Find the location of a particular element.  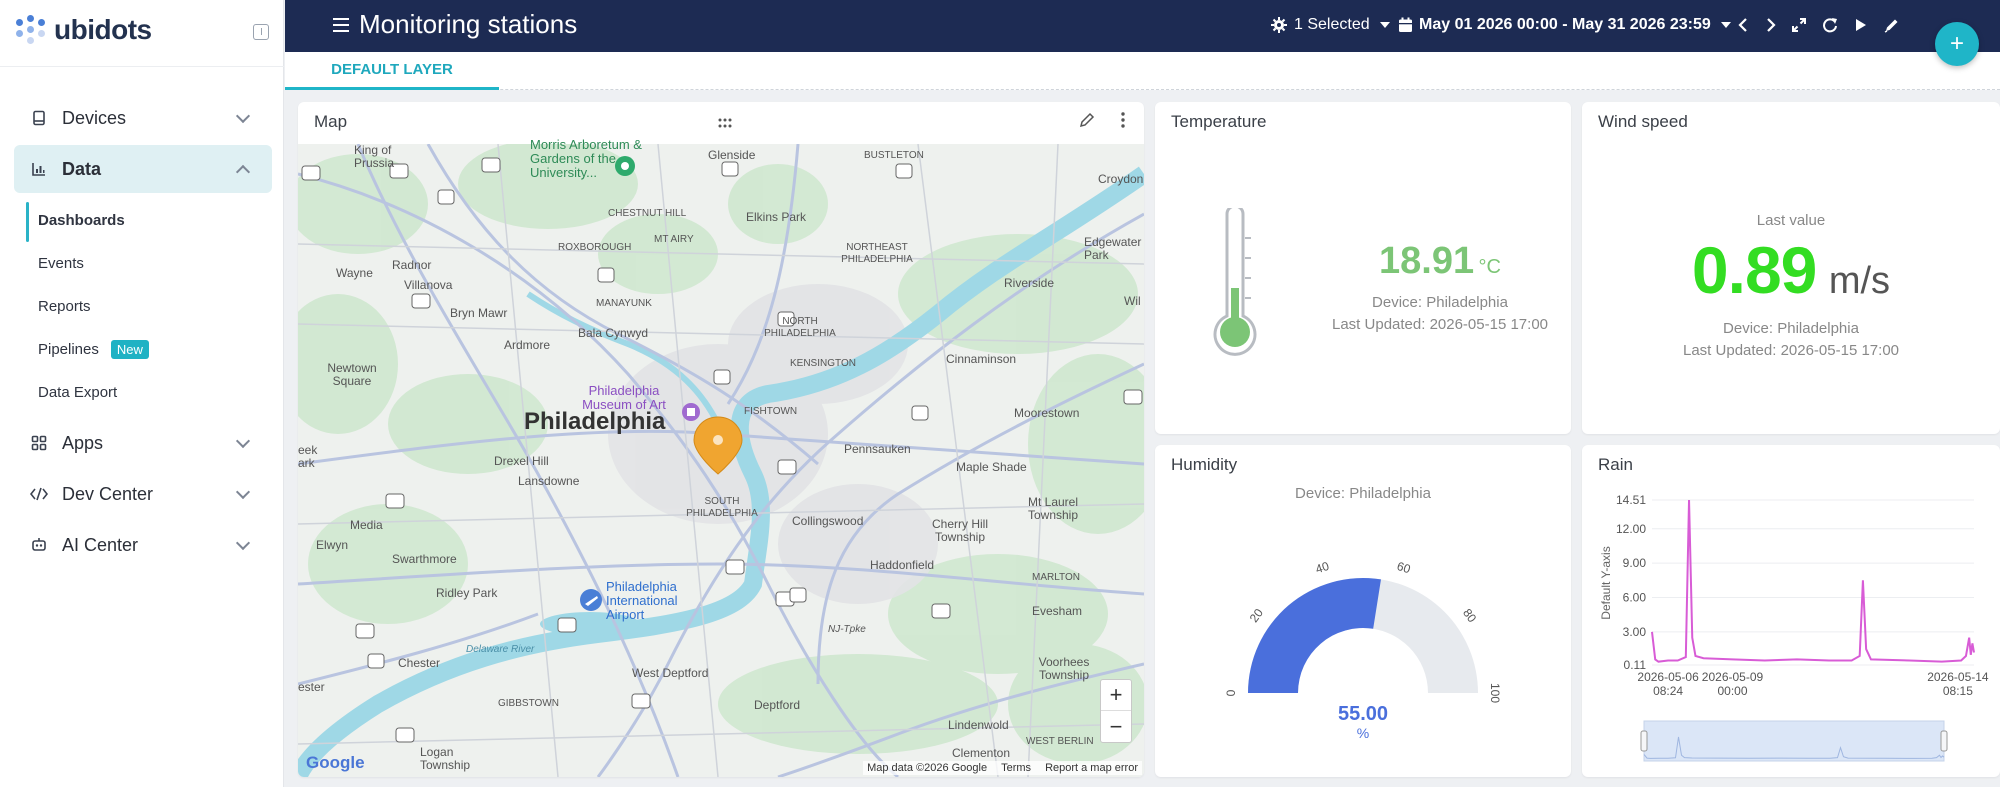

wind-caption: Last value is located at coordinates (1791, 220).